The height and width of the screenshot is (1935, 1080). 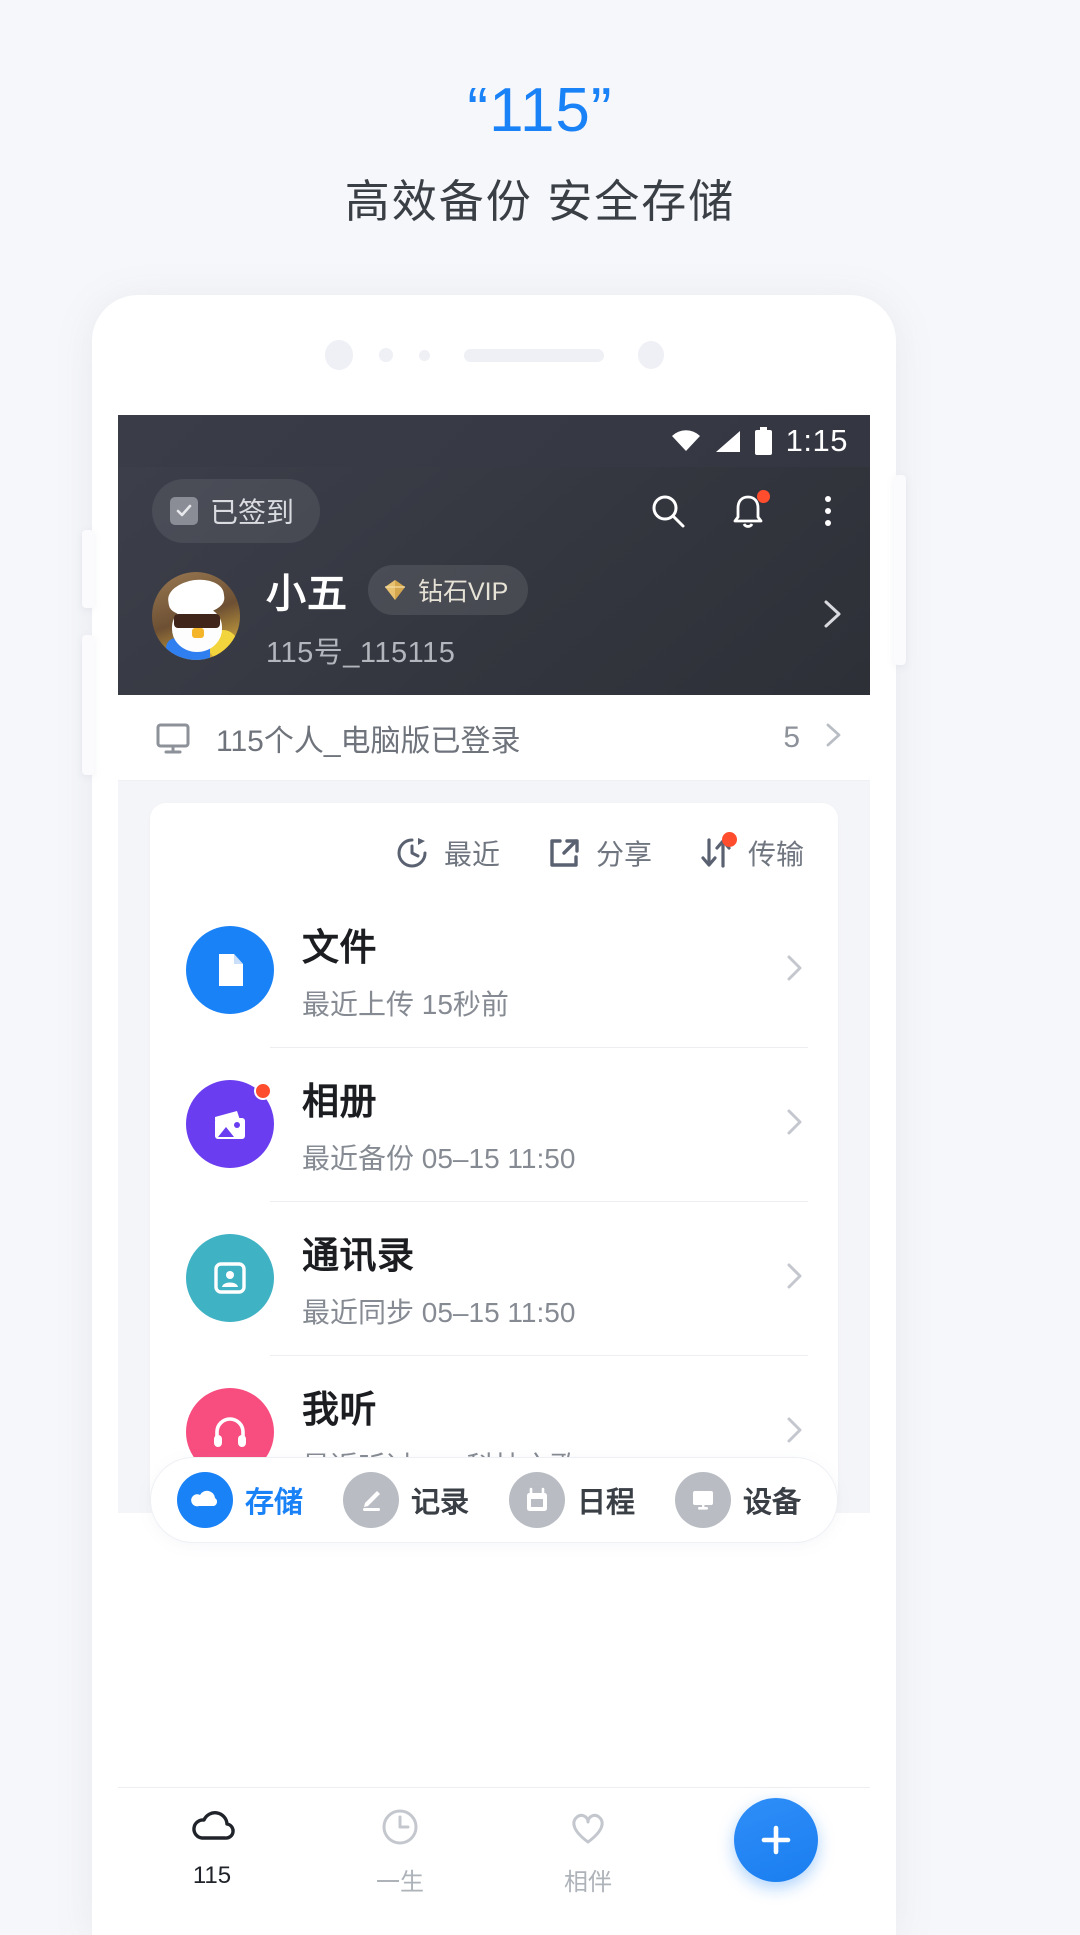 I want to click on clock-outline-icon, so click(x=400, y=1827).